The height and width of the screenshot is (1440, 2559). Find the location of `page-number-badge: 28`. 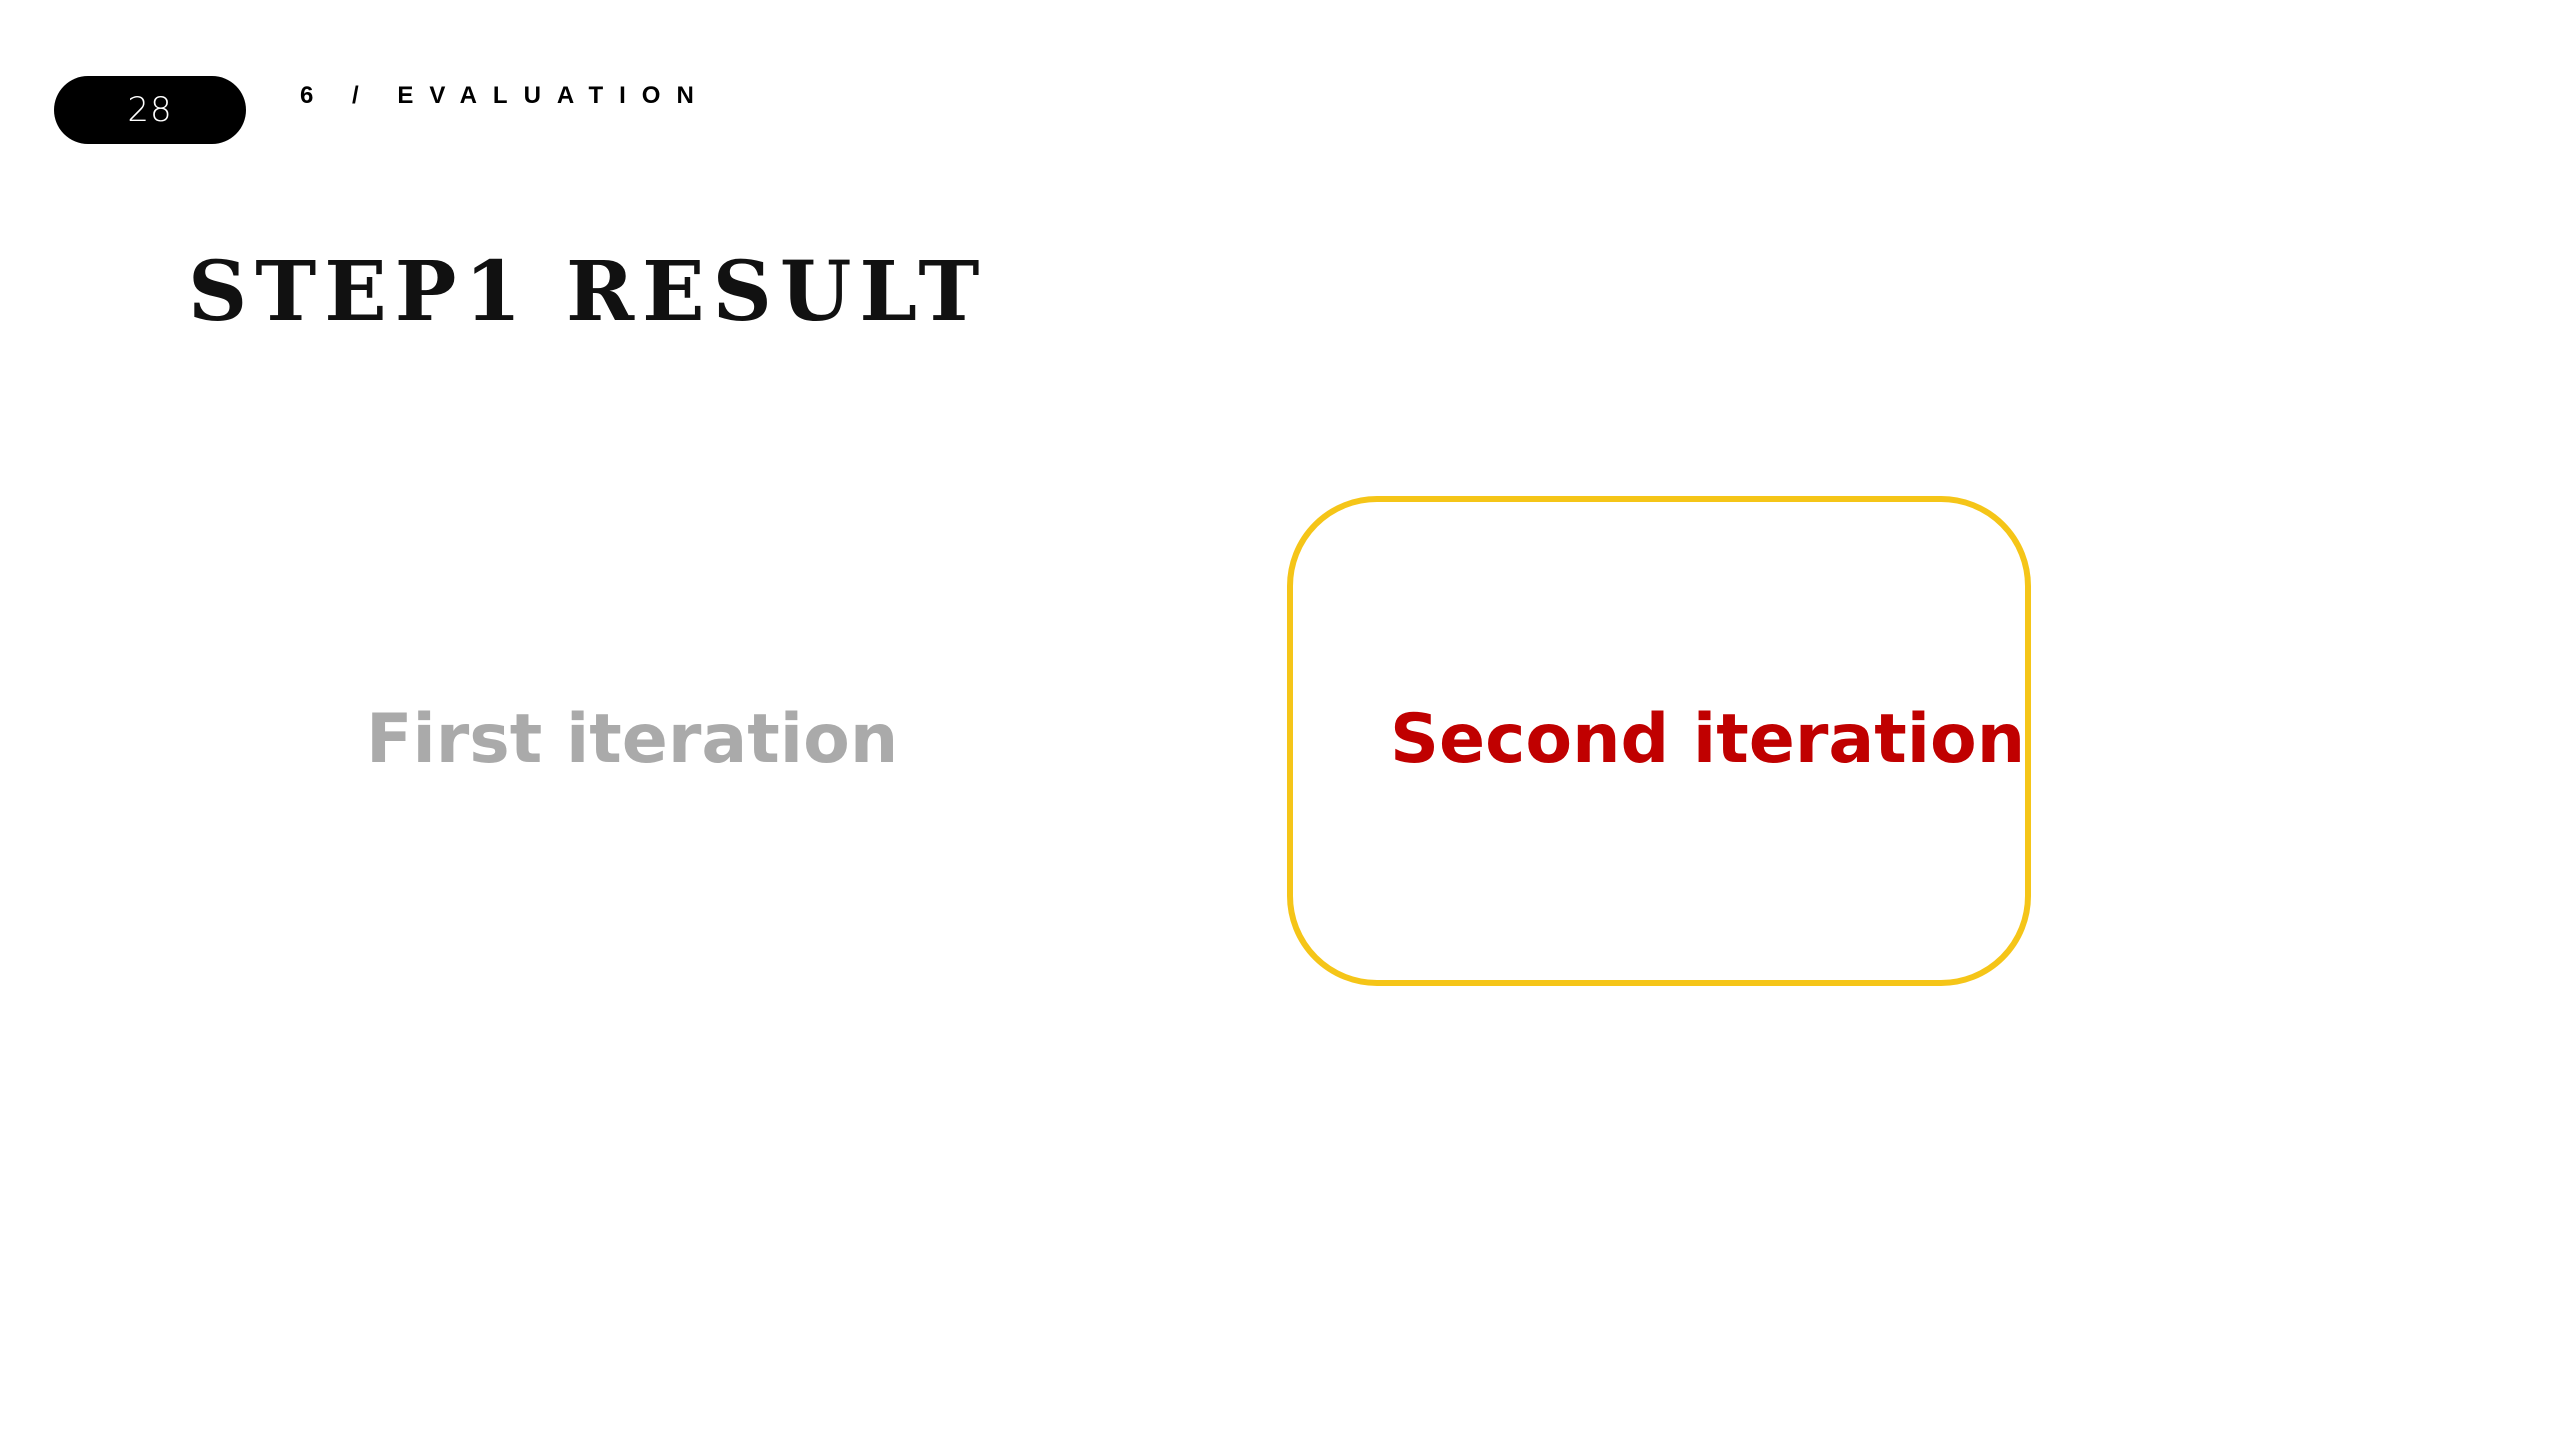

page-number-badge: 28 is located at coordinates (150, 110).